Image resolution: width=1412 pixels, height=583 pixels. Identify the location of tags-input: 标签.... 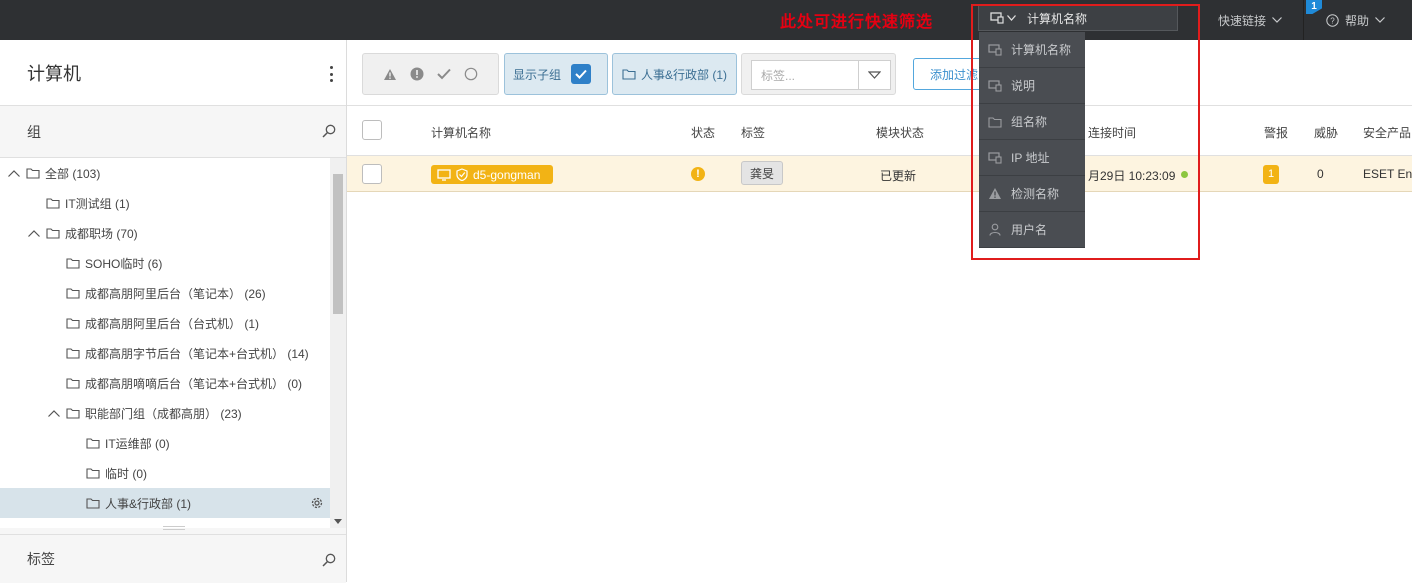
(805, 75).